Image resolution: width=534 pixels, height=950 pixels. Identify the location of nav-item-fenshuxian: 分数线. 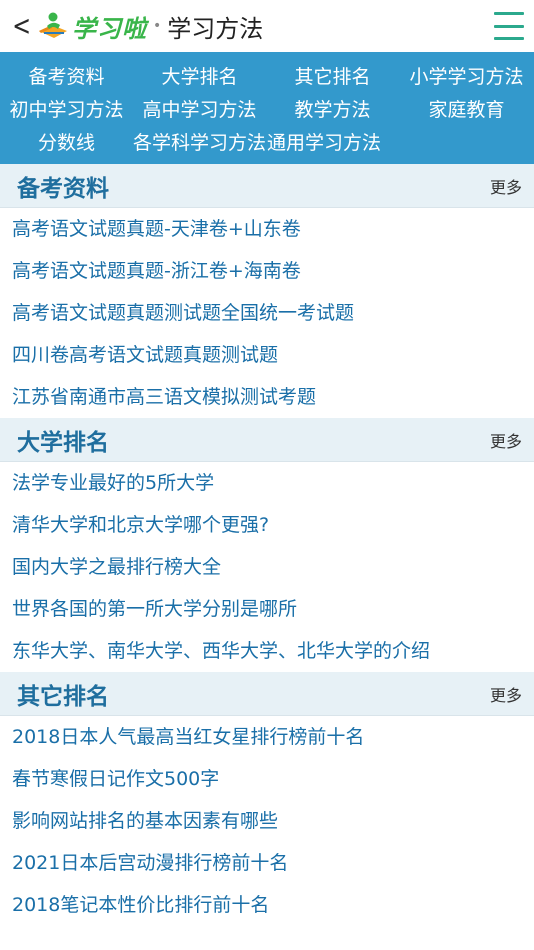
(66, 141).